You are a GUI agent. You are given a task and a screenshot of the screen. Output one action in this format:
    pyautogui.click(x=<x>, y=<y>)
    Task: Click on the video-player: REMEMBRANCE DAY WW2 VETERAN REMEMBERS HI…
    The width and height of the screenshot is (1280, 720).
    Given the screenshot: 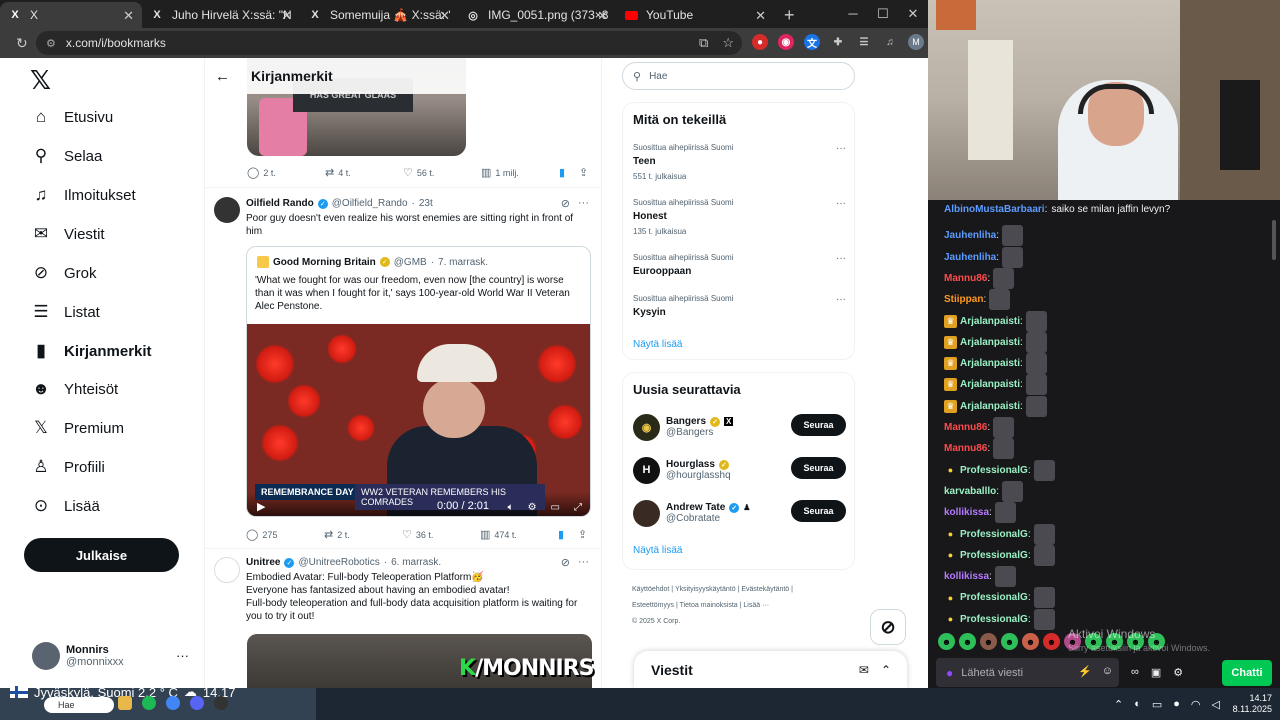 What is the action you would take?
    pyautogui.click(x=418, y=420)
    